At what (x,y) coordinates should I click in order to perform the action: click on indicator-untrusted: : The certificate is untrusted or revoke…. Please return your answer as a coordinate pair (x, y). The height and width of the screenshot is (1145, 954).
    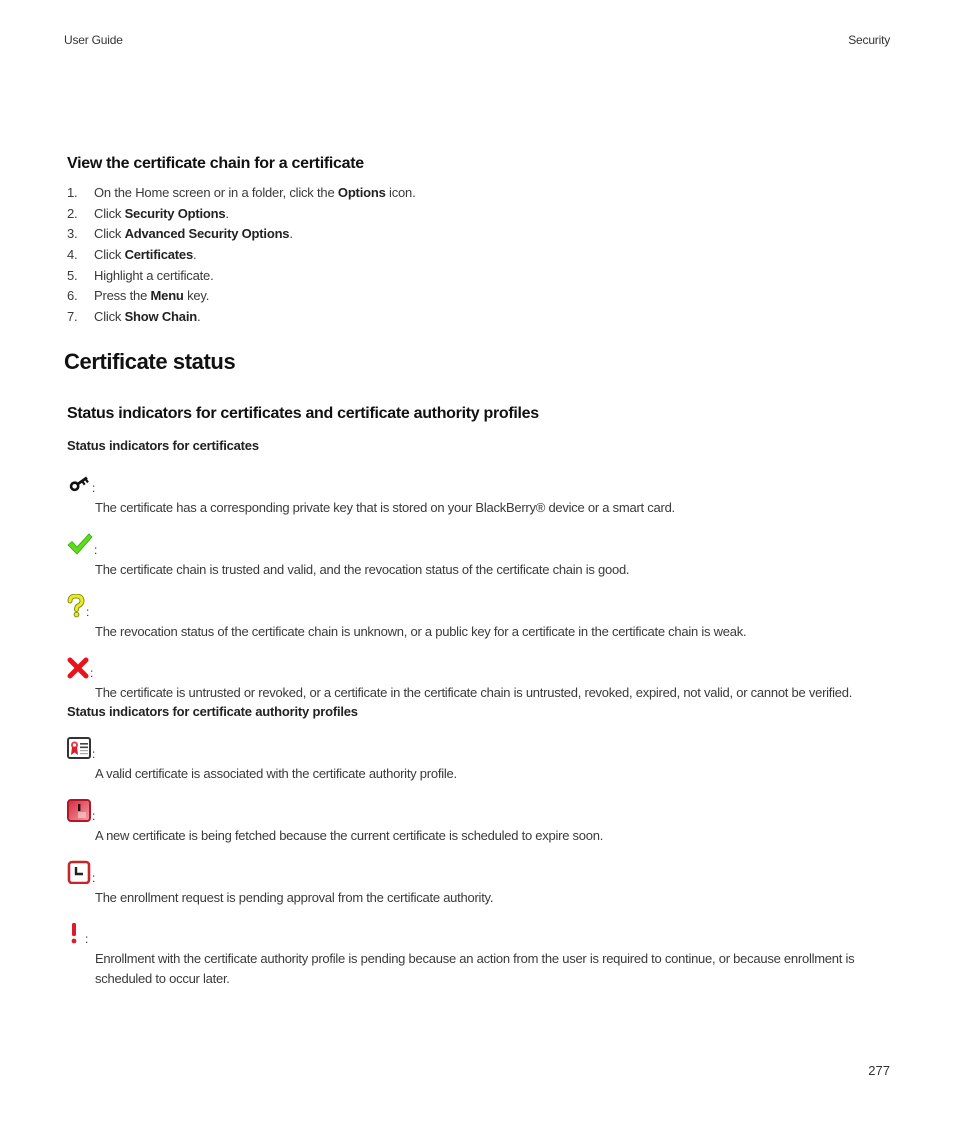
    Looking at the image, I should click on (481, 679).